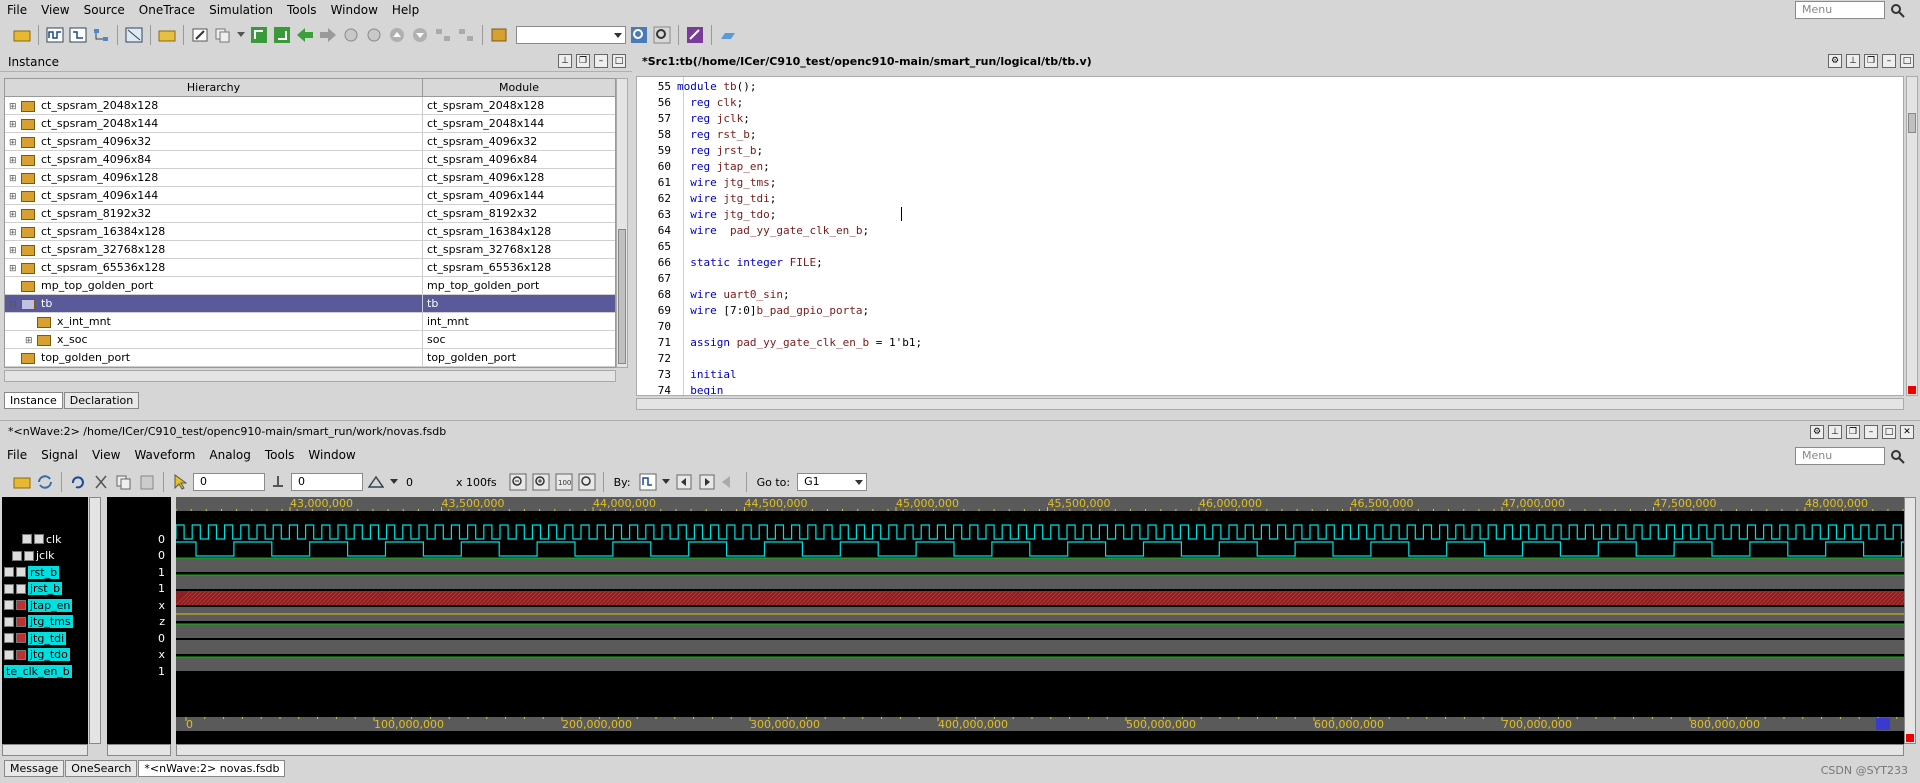  I want to click on wave-menu-signal: Signal, so click(59, 455).